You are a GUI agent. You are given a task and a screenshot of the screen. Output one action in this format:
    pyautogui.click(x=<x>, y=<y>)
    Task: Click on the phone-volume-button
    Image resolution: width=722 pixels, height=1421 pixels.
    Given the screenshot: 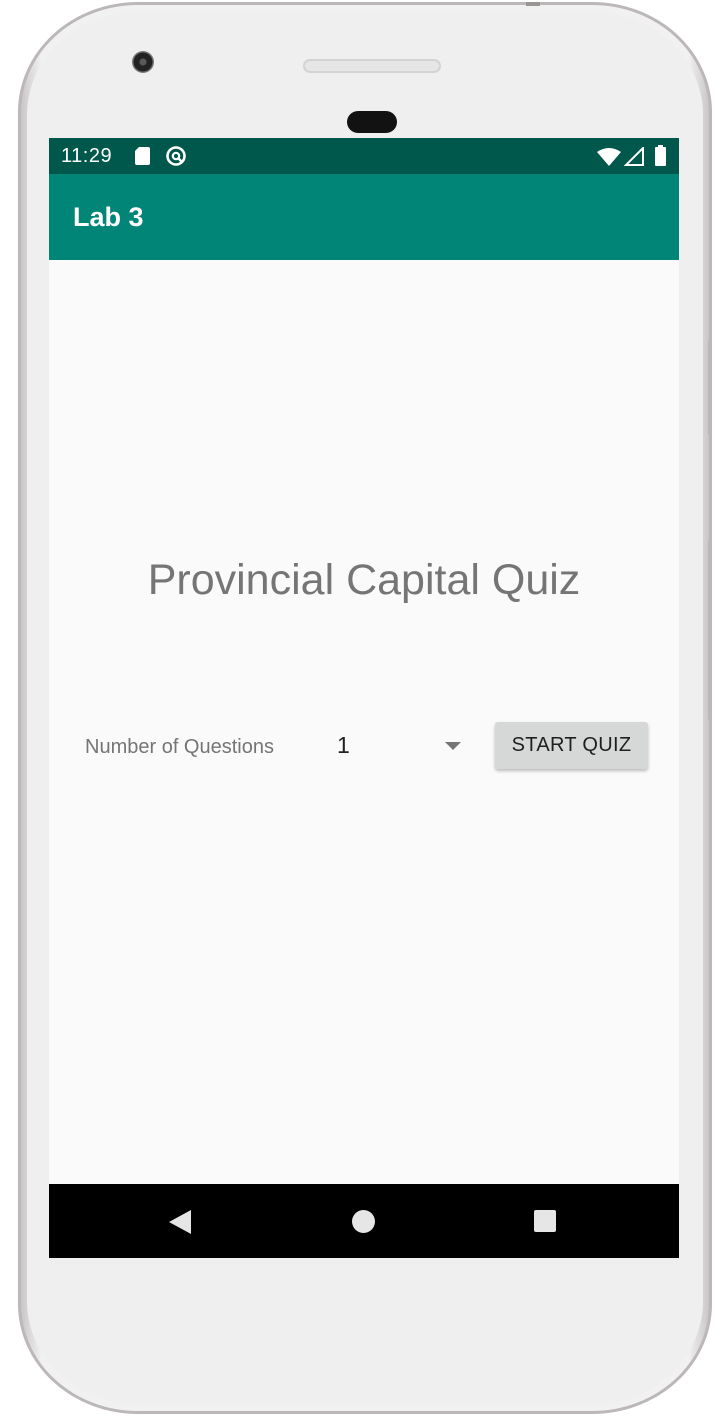 What is the action you would take?
    pyautogui.click(x=710, y=387)
    